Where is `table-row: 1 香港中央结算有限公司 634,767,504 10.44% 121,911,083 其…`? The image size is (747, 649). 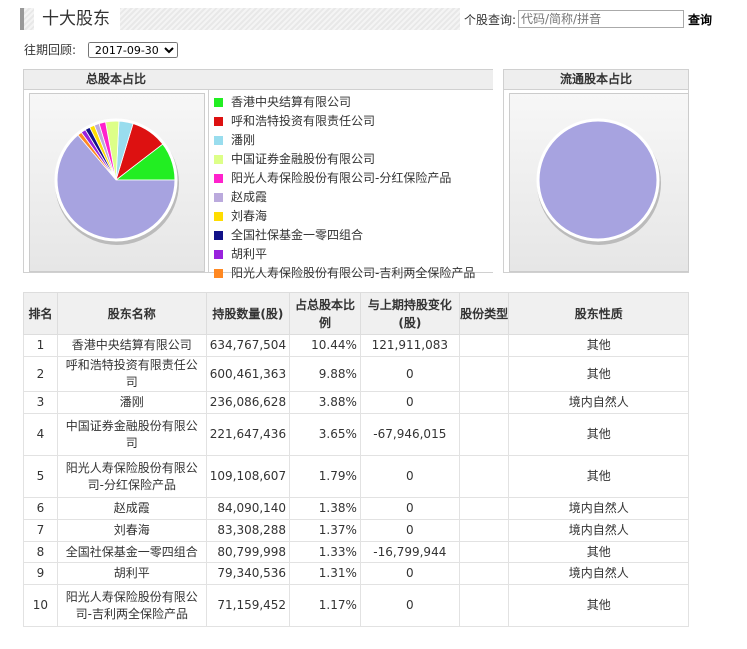
table-row: 1 香港中央结算有限公司 634,767,504 10.44% 121,911,083 其… is located at coordinates (356, 345).